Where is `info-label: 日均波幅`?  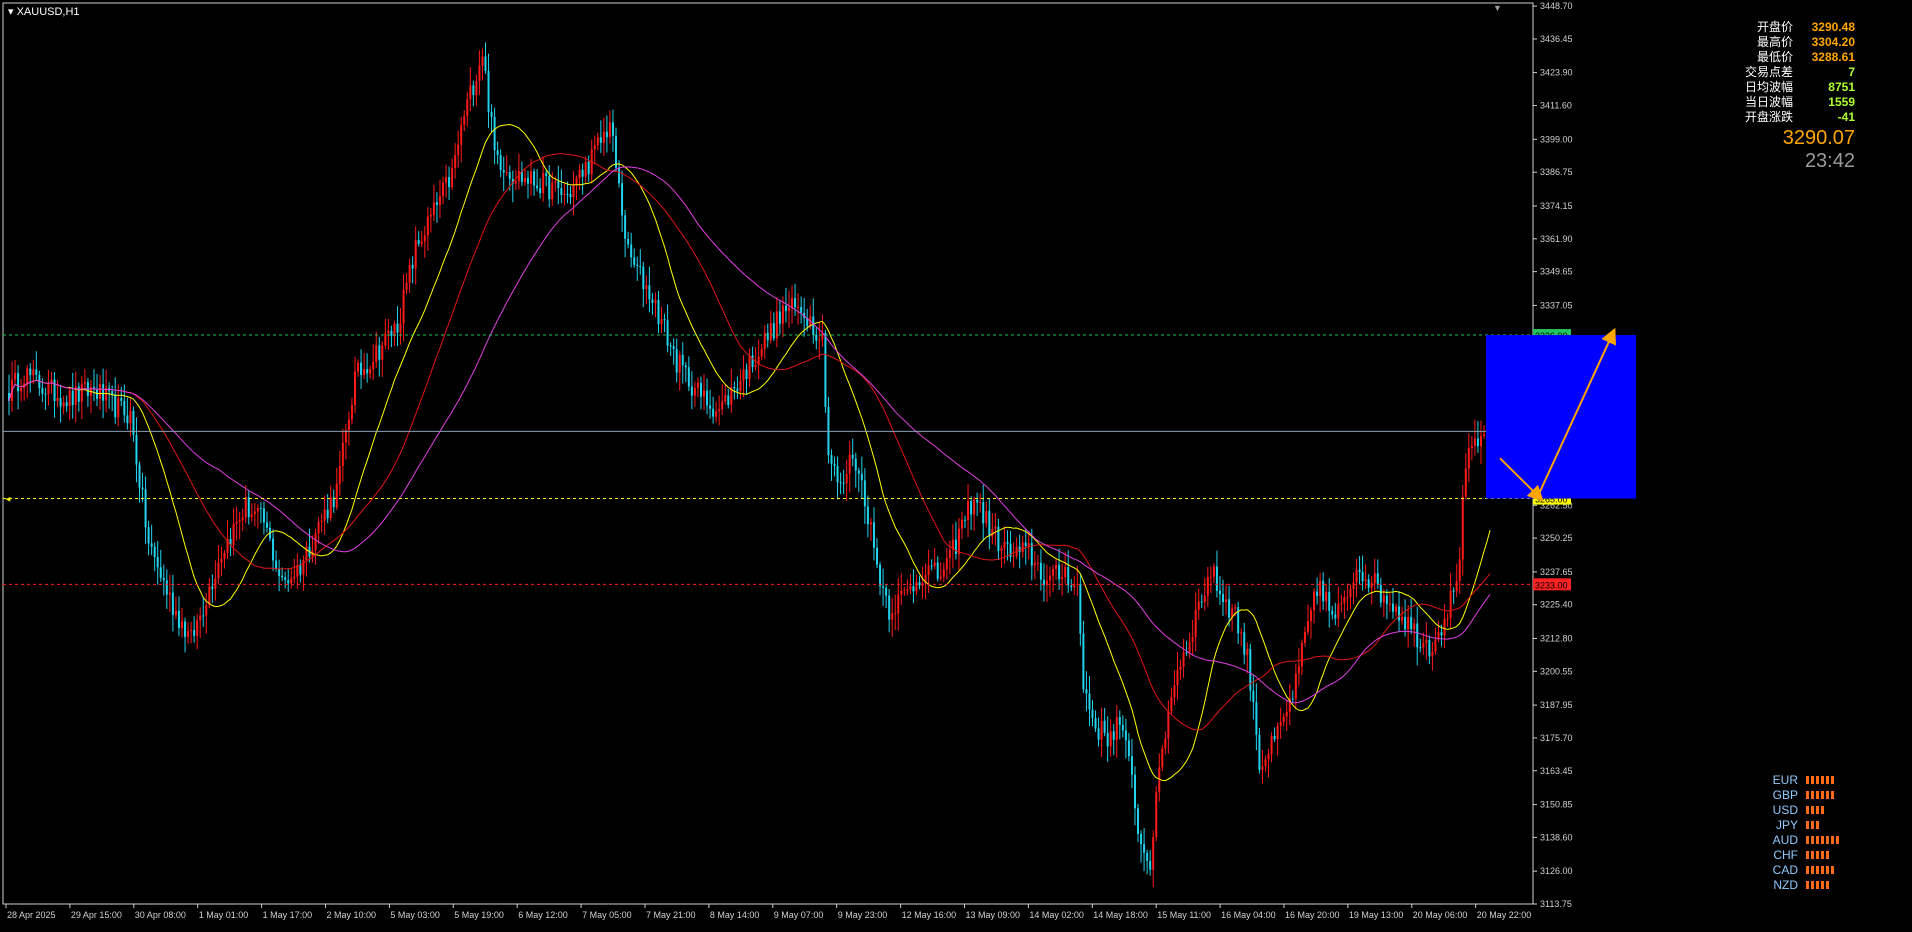
info-label: 日均波幅 is located at coordinates (1768, 87).